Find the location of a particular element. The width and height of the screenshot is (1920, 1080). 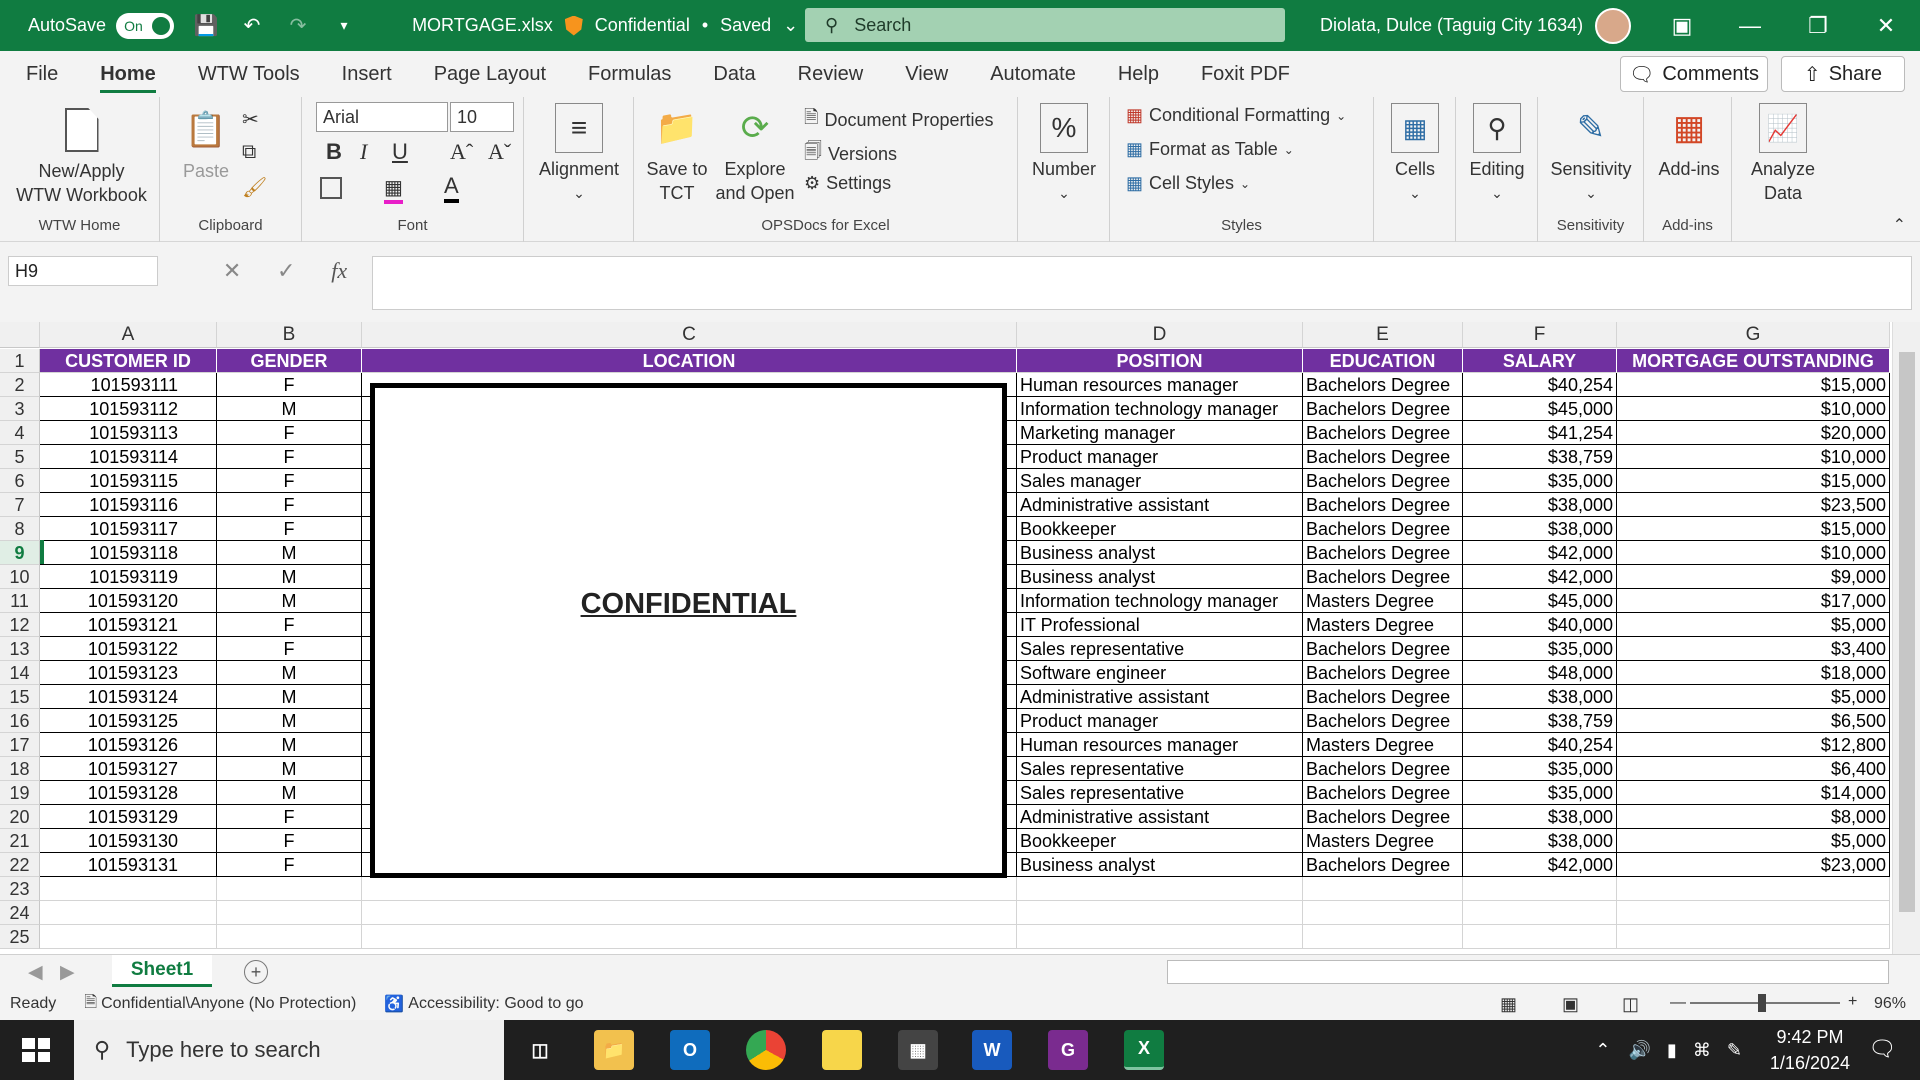

settings-button: ⚙ Settings is located at coordinates (847, 183).